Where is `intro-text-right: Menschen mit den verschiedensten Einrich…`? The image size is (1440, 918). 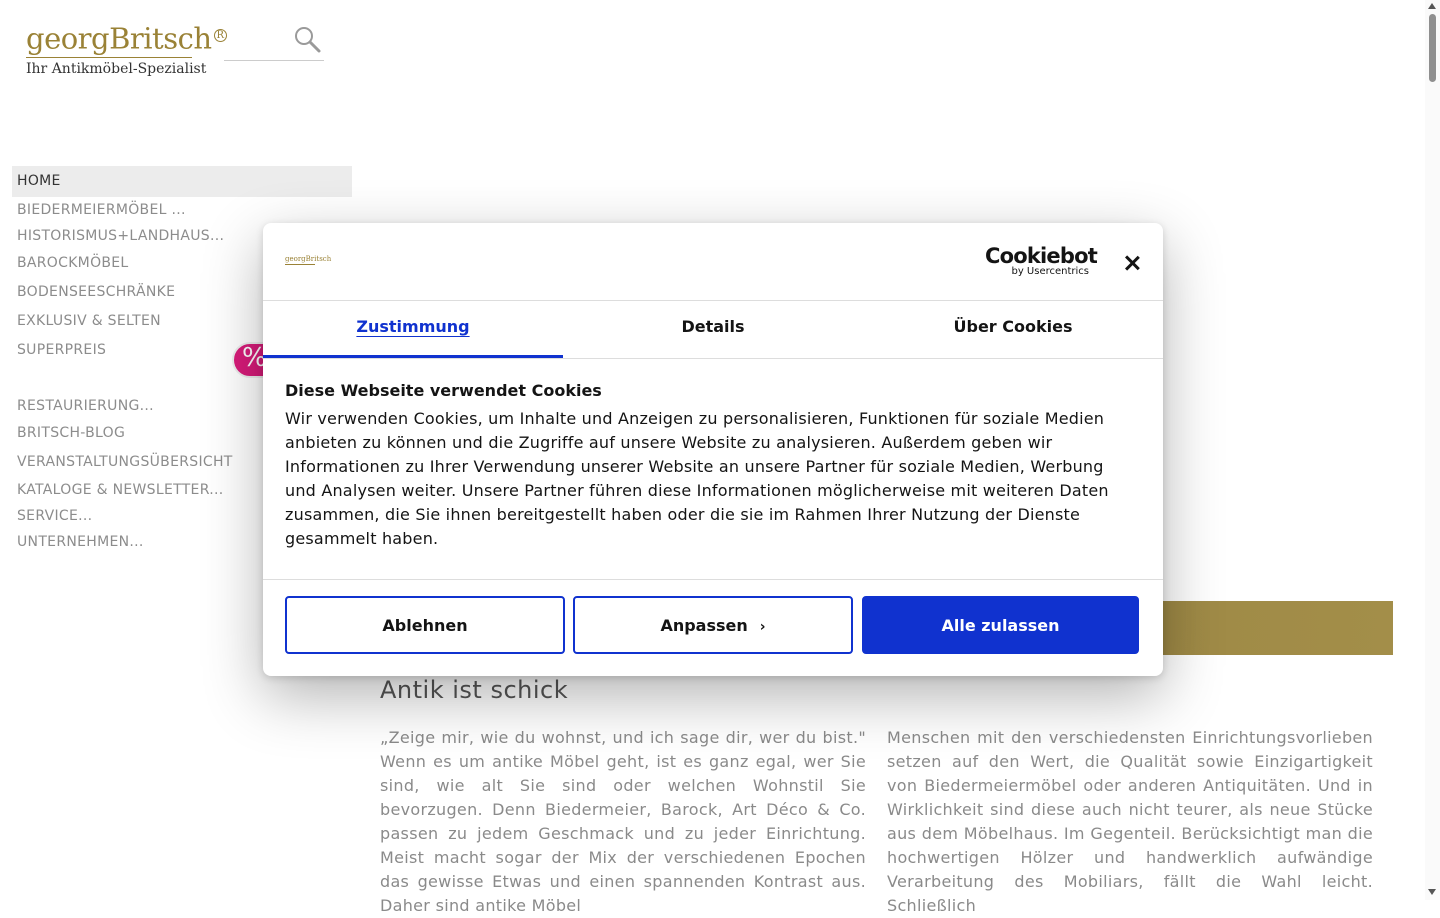
intro-text-right: Menschen mit den verschiedensten Einrich… is located at coordinates (1130, 821).